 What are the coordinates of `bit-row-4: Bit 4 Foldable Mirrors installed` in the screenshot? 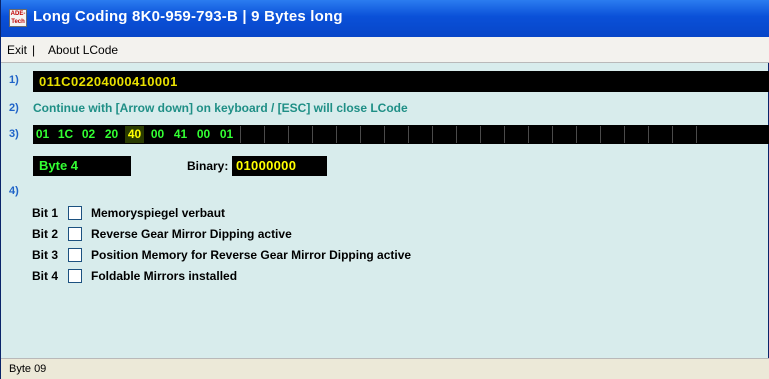 It's located at (134, 276).